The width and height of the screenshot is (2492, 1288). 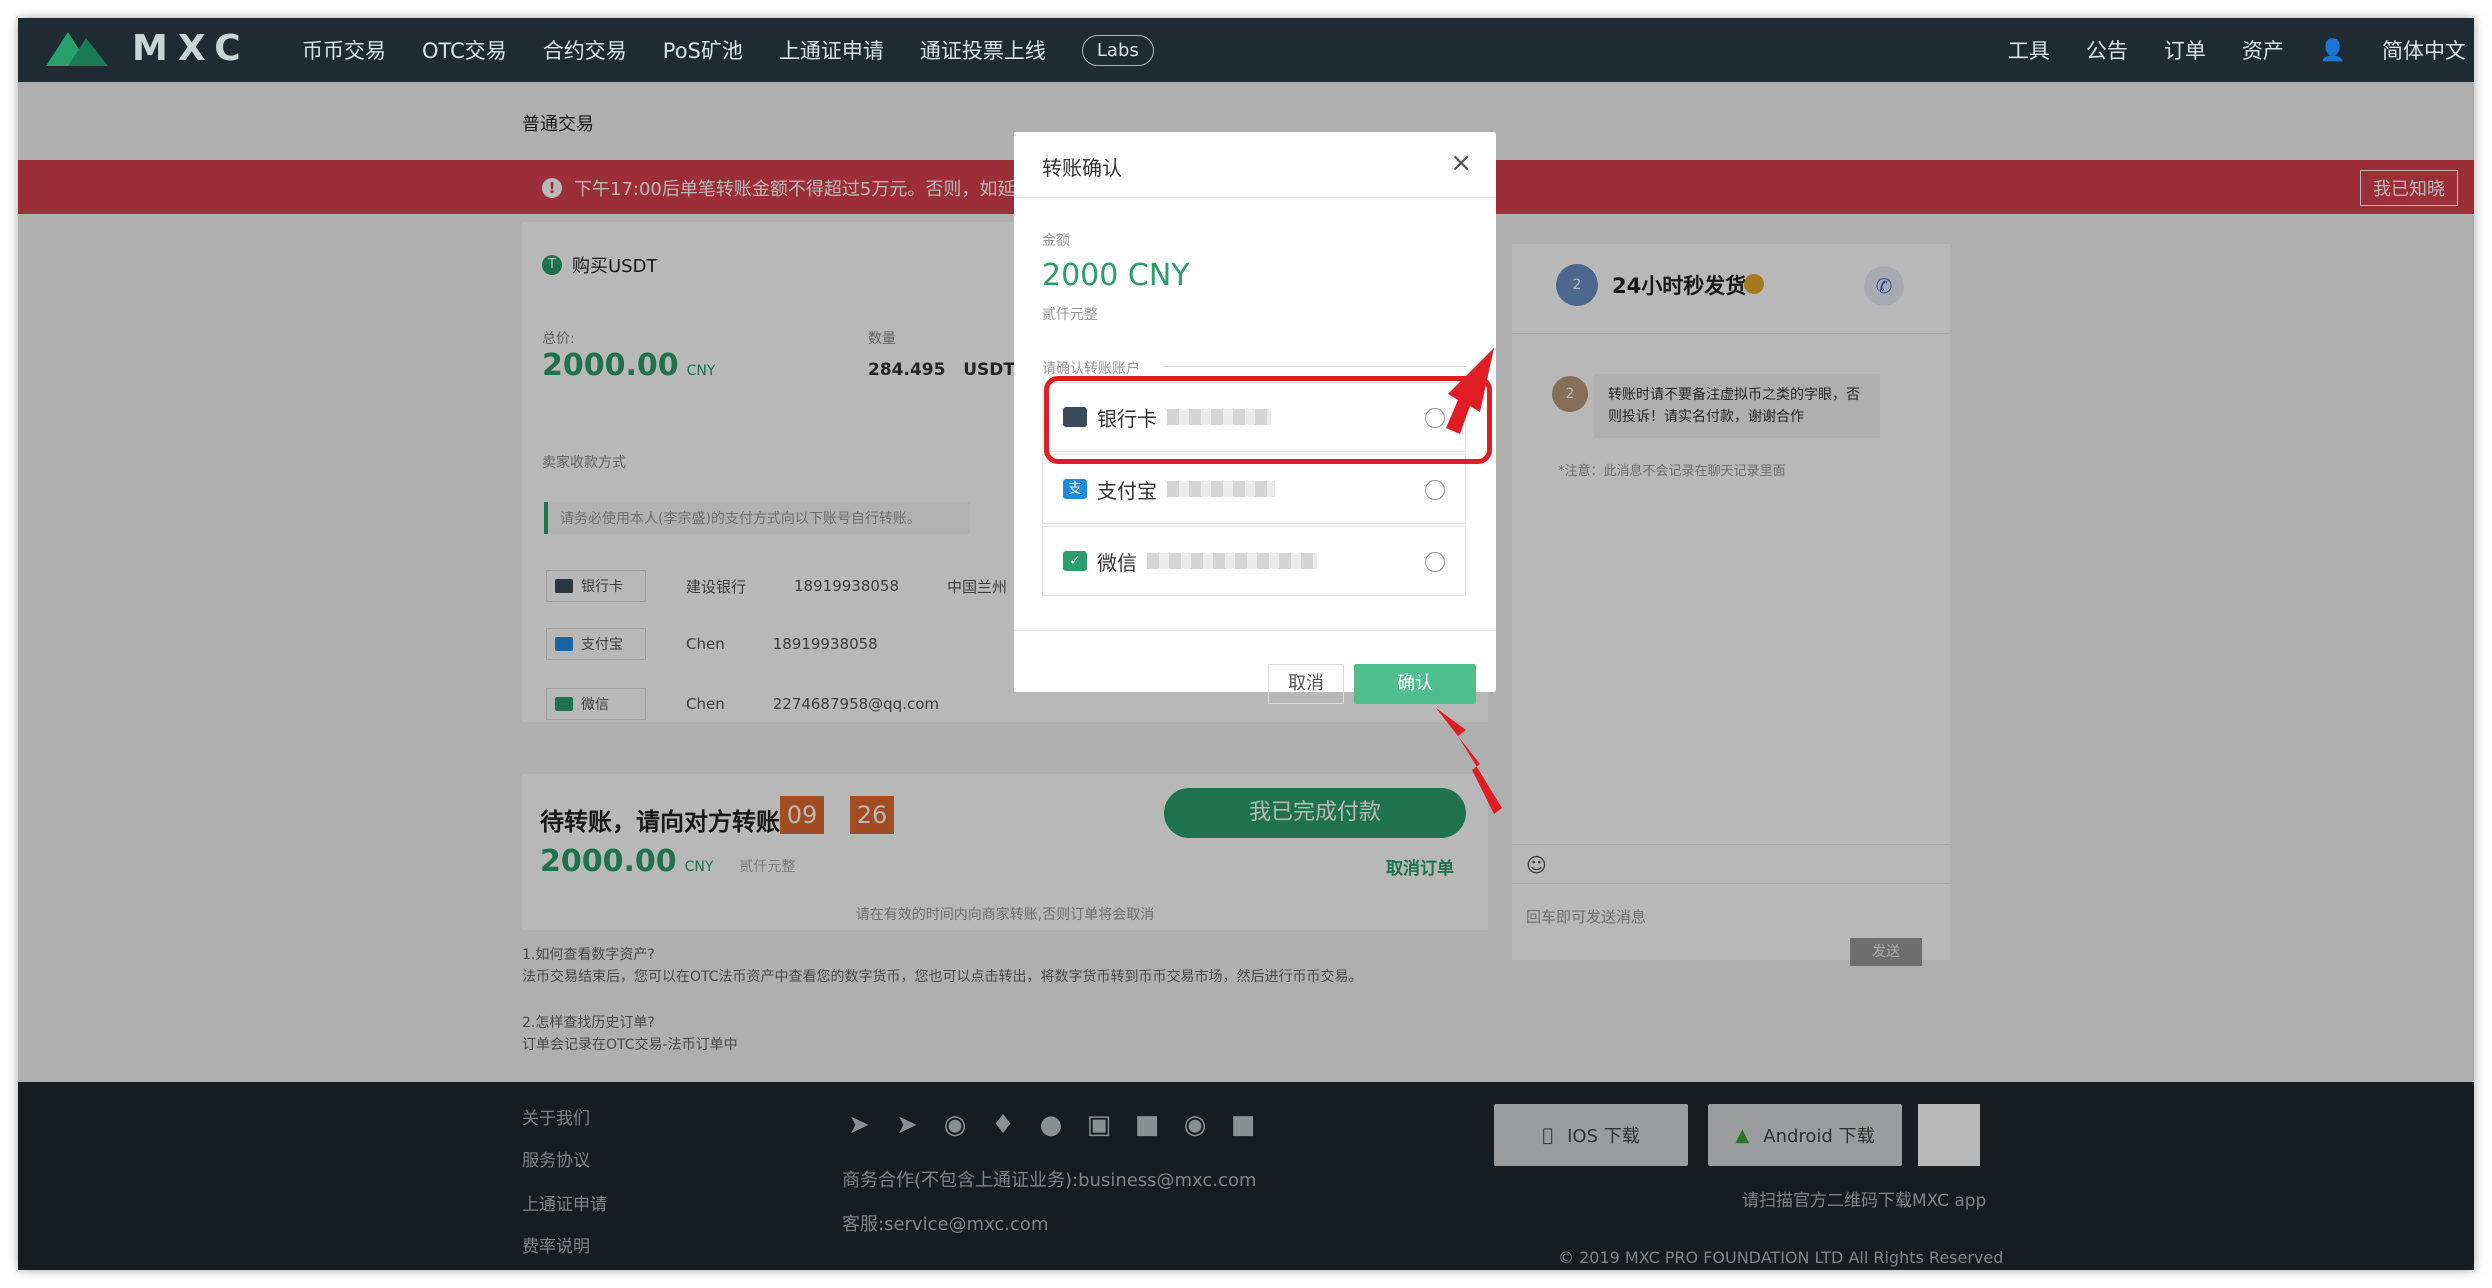 What do you see at coordinates (1469, 581) in the screenshot?
I see `annotation-arrows` at bounding box center [1469, 581].